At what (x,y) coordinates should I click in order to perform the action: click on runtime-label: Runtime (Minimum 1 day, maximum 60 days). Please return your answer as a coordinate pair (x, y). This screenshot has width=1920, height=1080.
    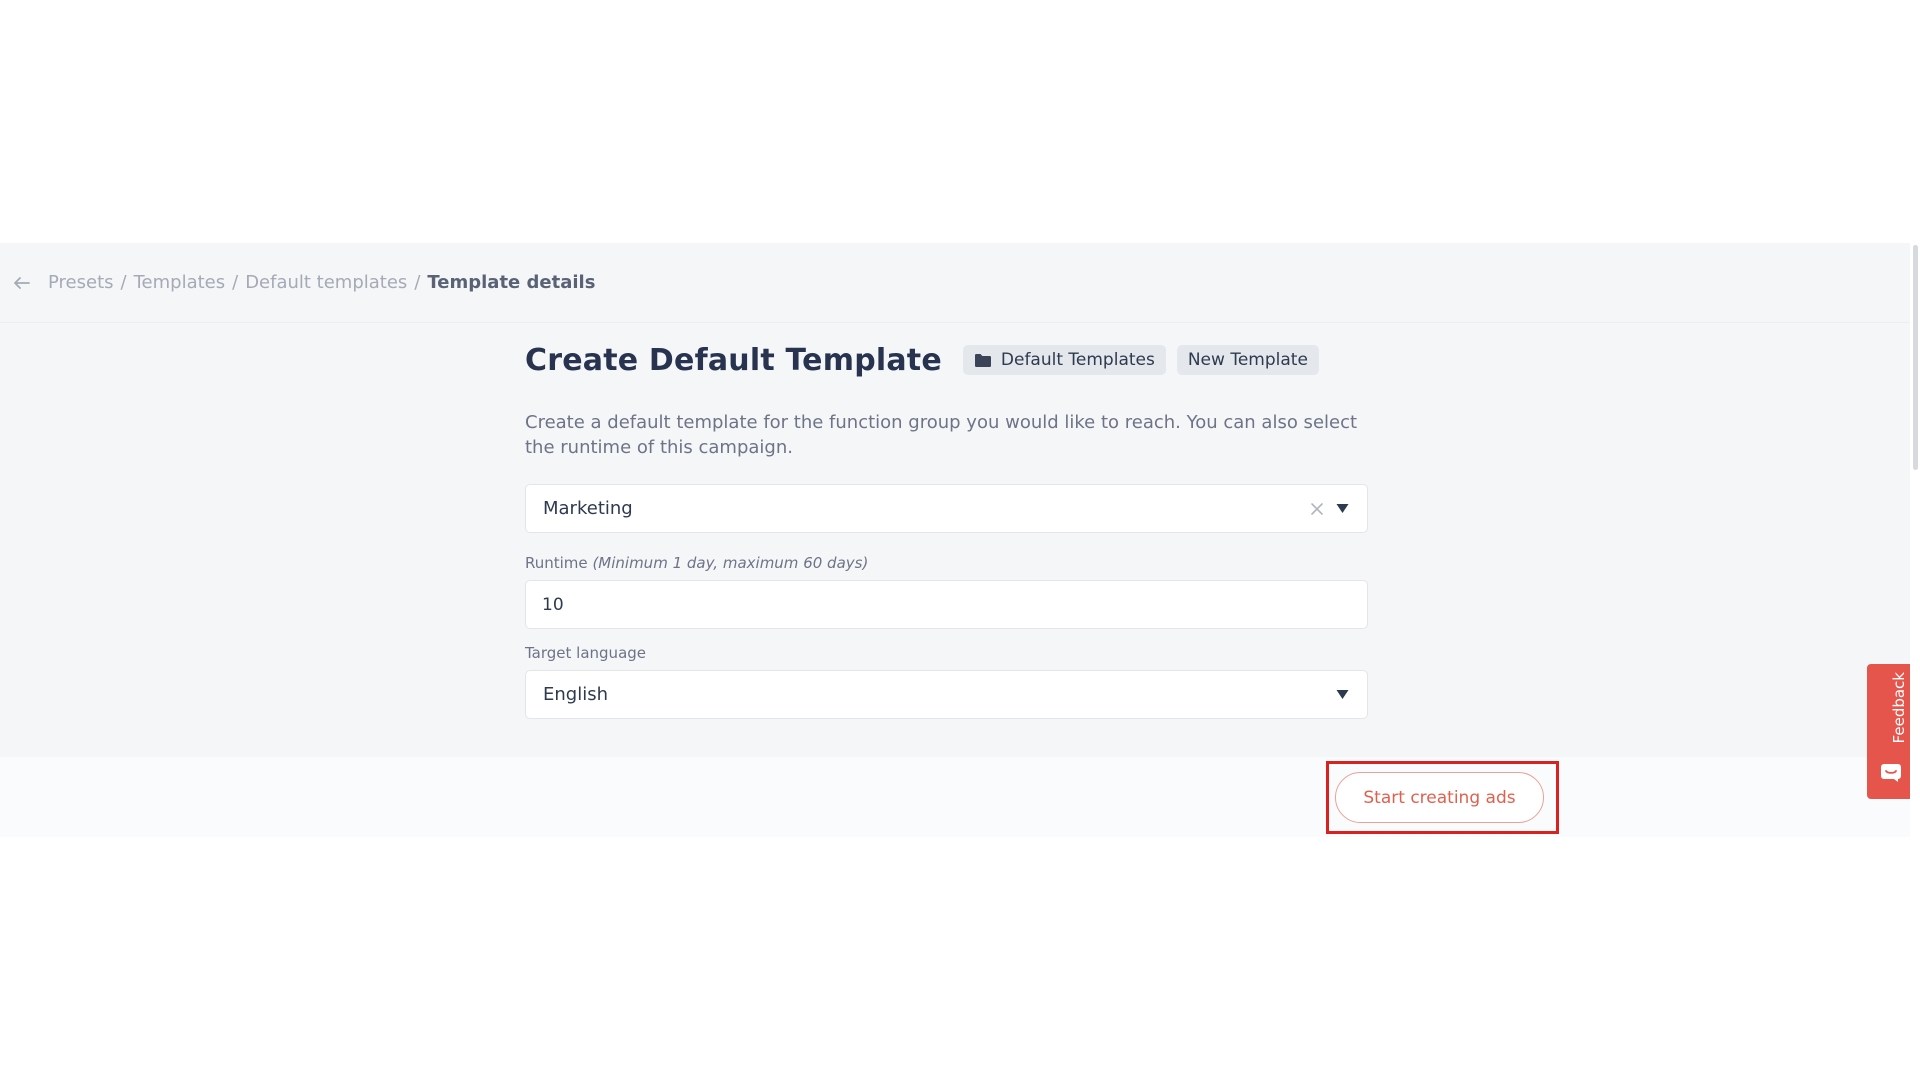
    Looking at the image, I should click on (946, 564).